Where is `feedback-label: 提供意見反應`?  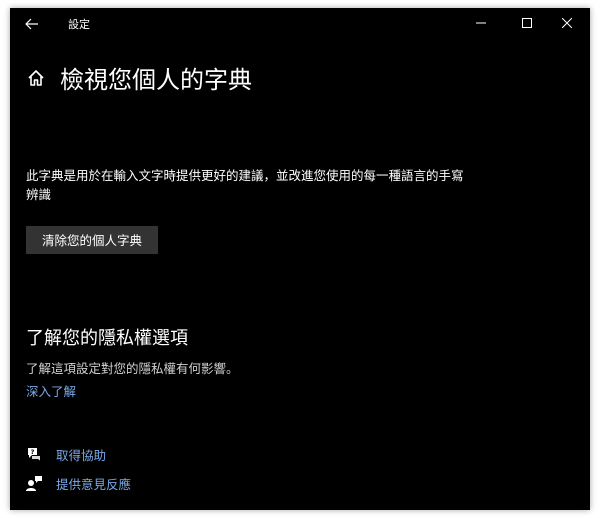 feedback-label: 提供意見反應 is located at coordinates (94, 484).